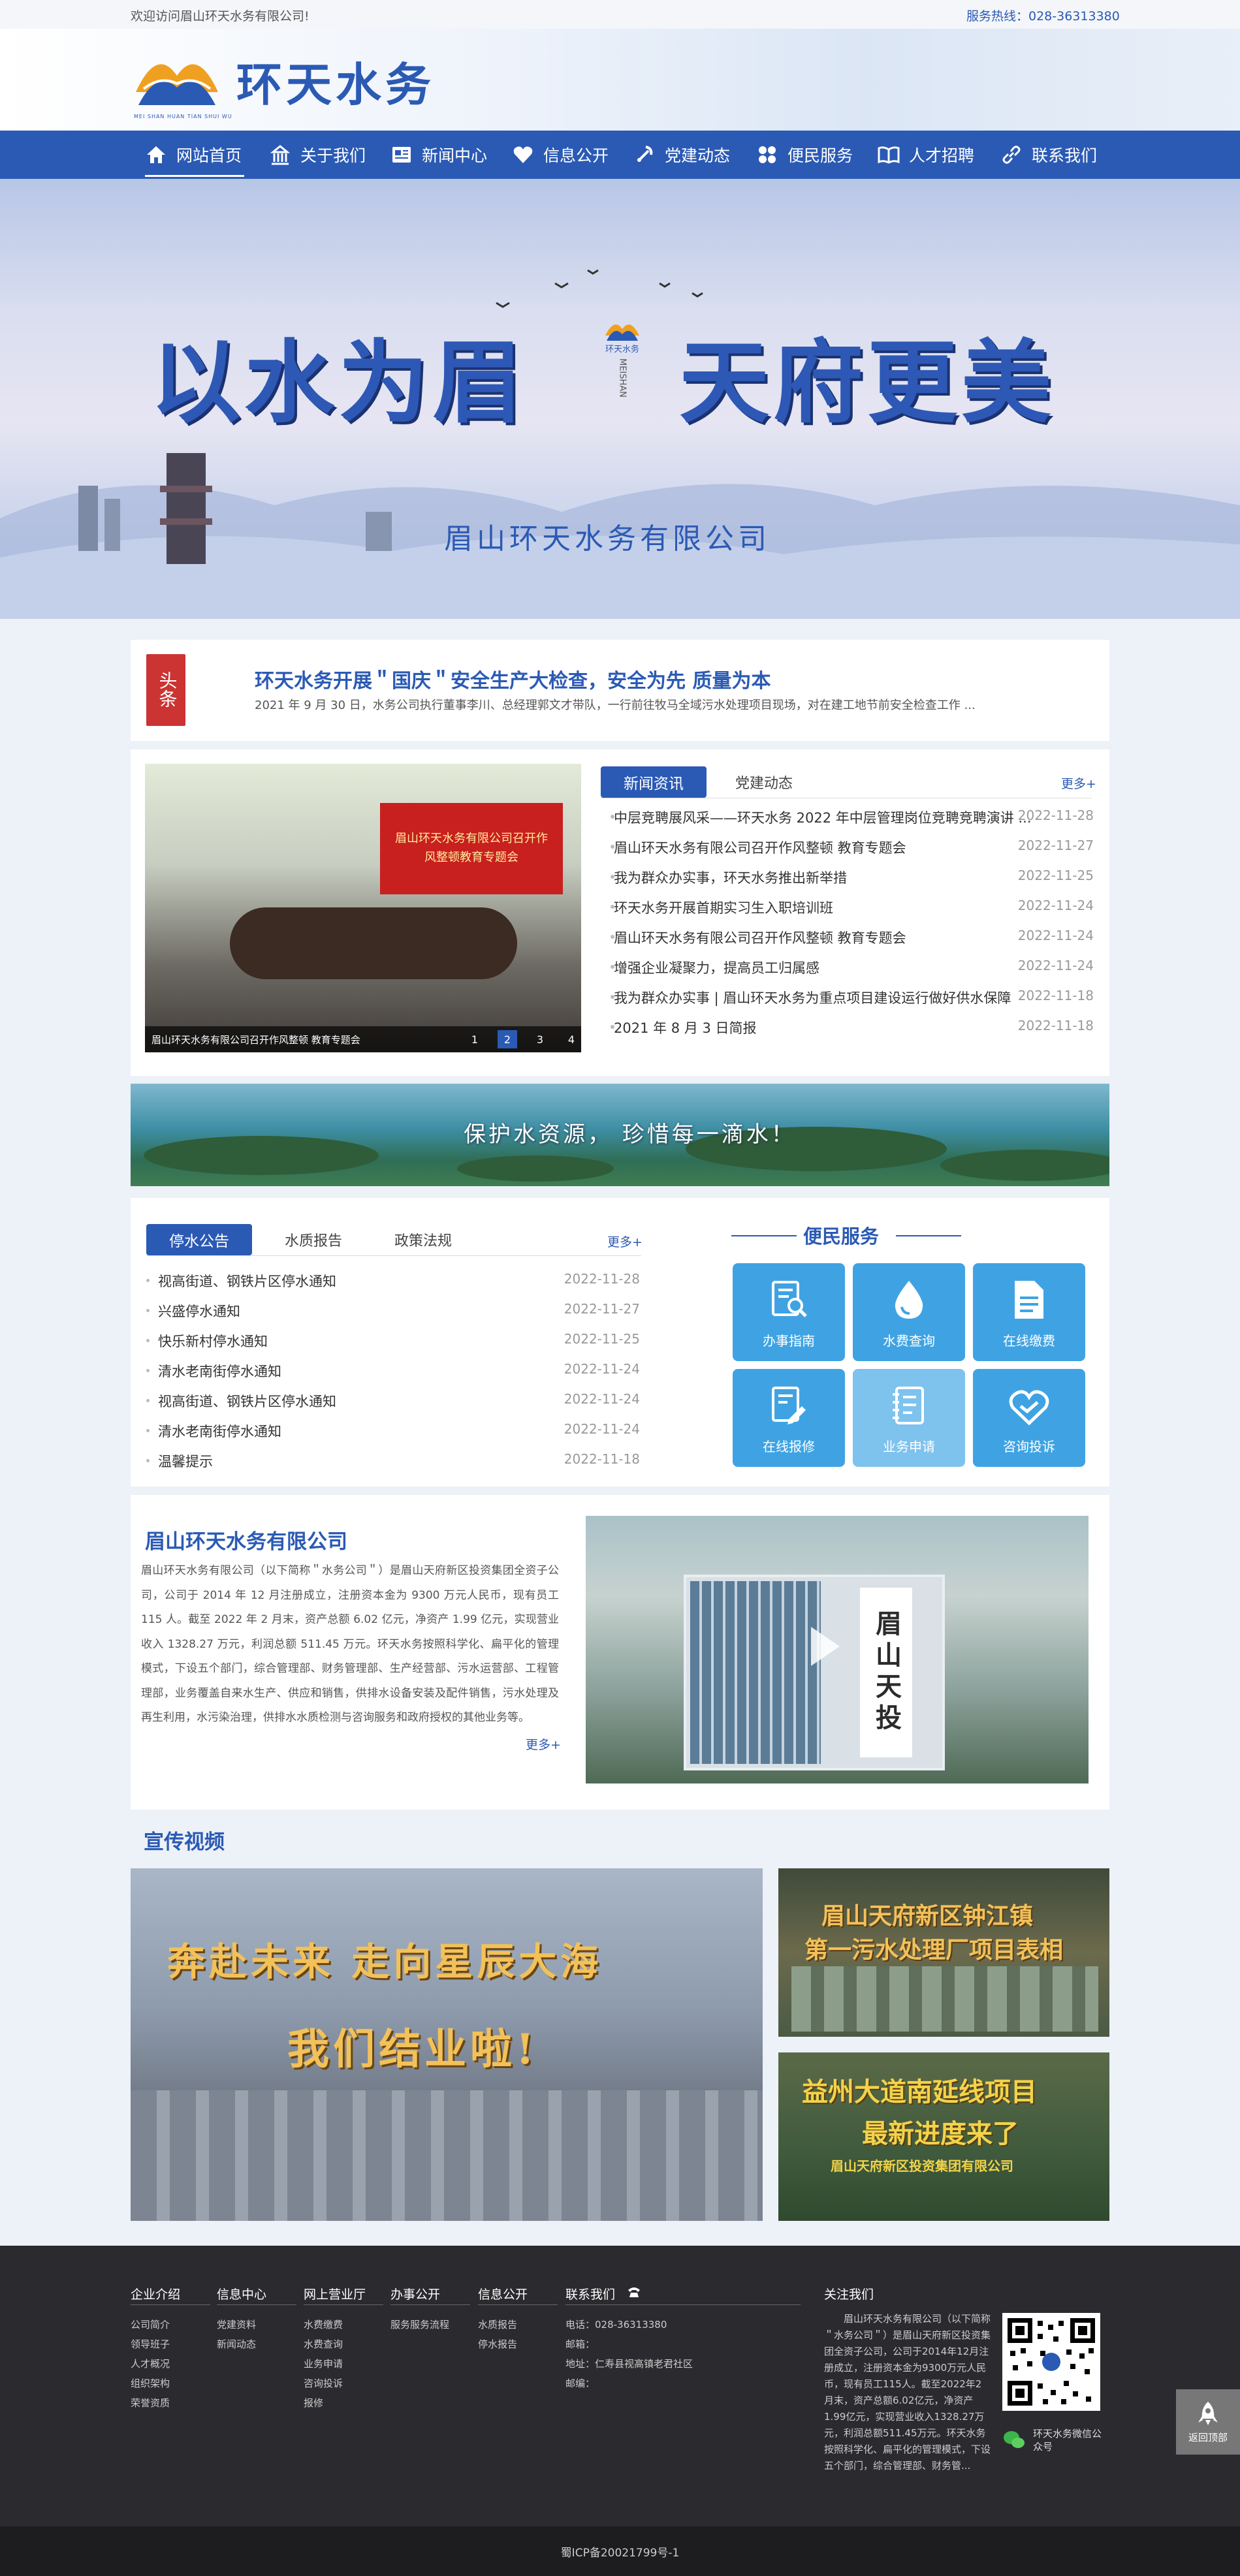 The height and width of the screenshot is (2576, 1240). Describe the element at coordinates (1029, 1300) in the screenshot. I see `document-icon` at that location.